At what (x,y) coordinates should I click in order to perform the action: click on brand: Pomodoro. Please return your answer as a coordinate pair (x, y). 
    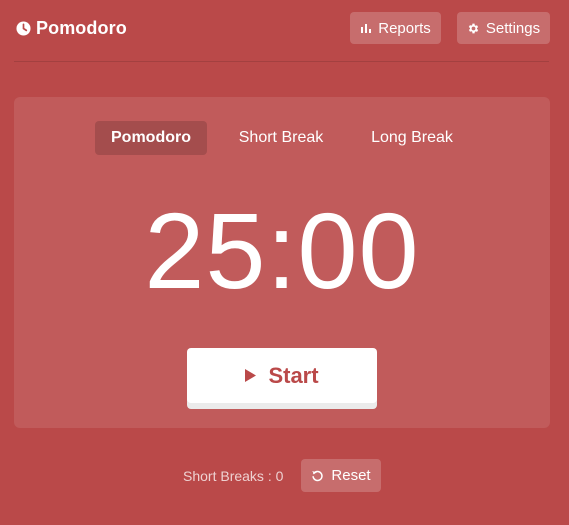
    Looking at the image, I should click on (71, 28).